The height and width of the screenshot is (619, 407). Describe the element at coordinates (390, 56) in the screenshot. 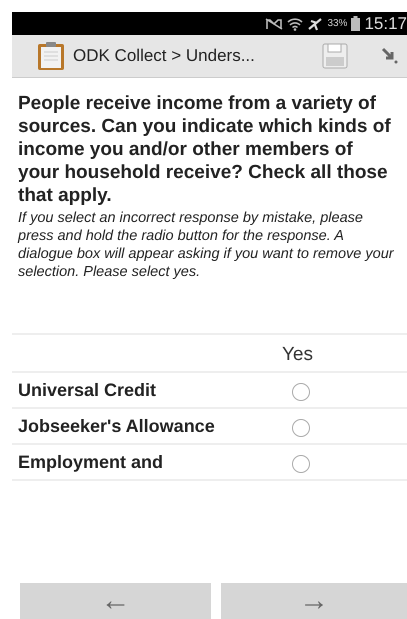

I see `arrow-down-right-icon` at that location.